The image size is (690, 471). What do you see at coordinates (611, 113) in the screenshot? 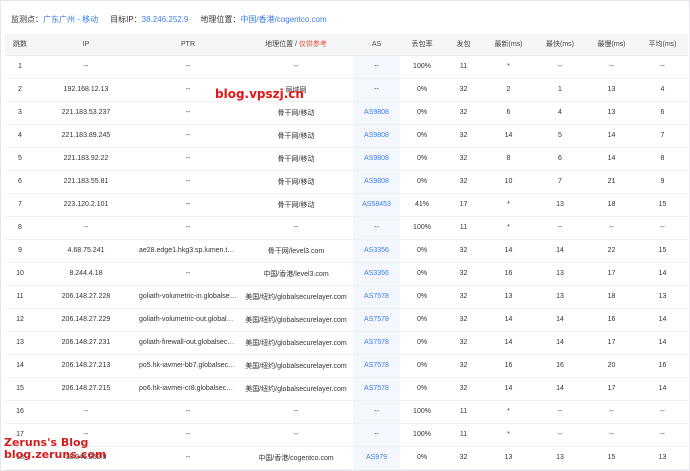
I see `cell-worst: 13` at bounding box center [611, 113].